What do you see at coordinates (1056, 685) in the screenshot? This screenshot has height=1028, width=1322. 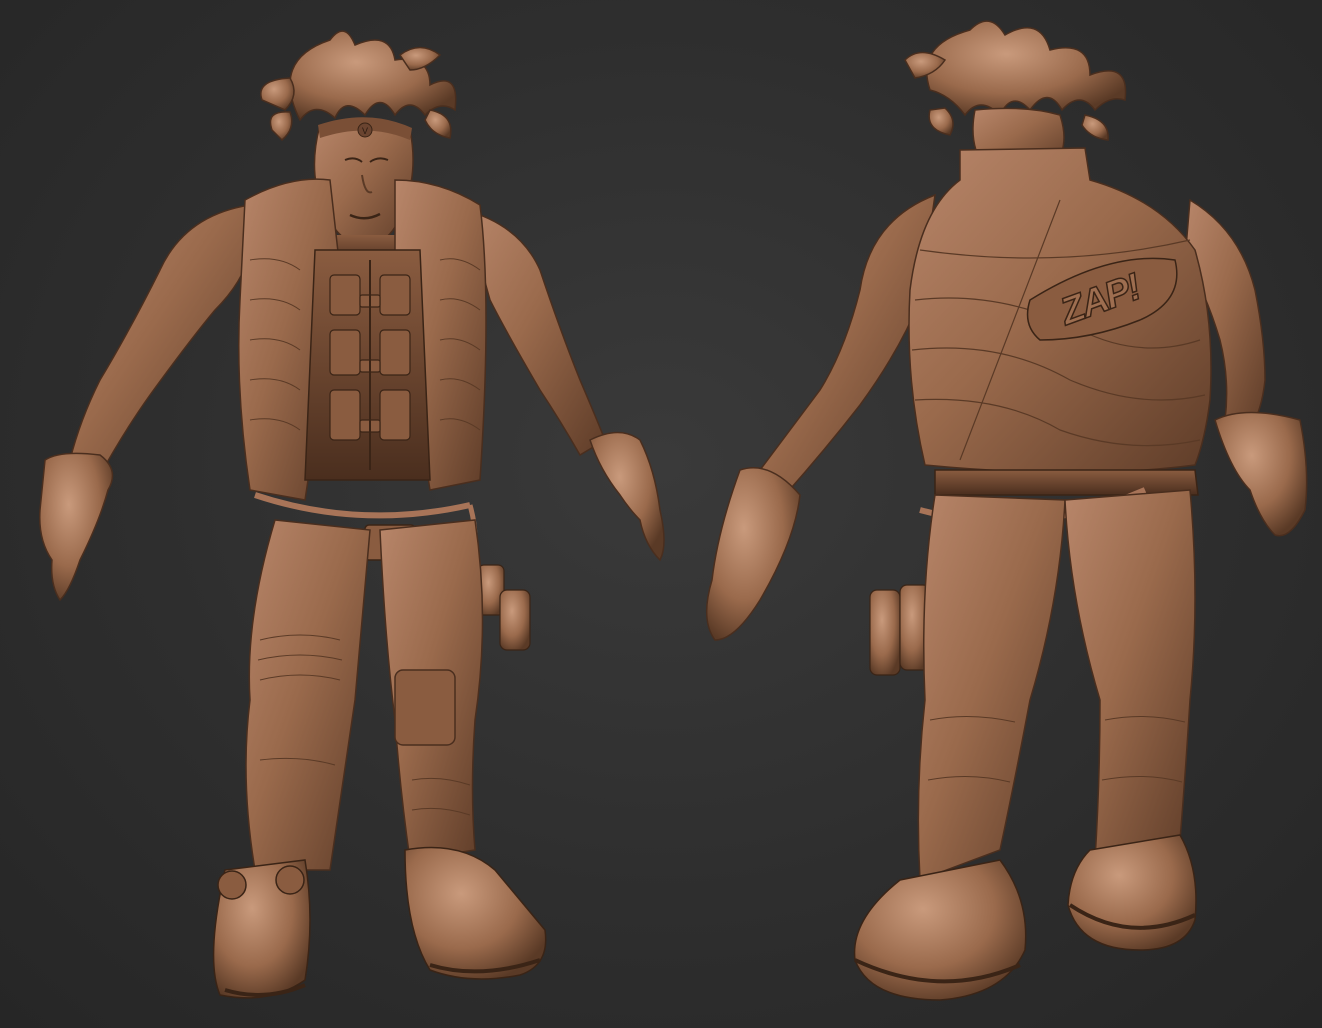 I see `back-legs` at bounding box center [1056, 685].